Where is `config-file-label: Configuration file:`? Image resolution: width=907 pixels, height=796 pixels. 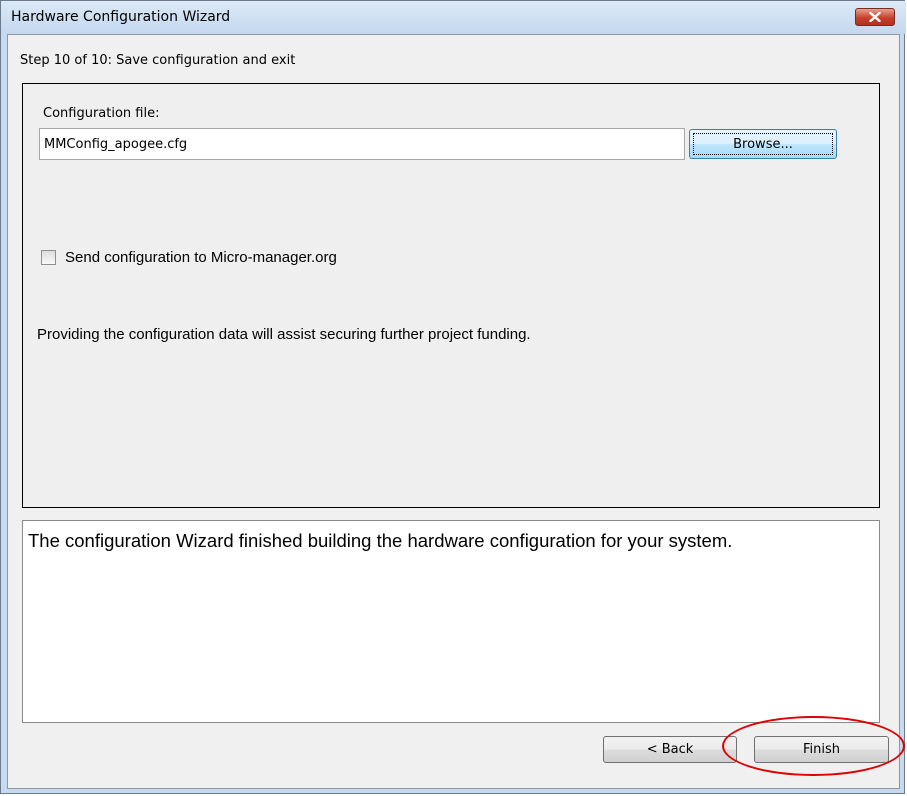 config-file-label: Configuration file: is located at coordinates (101, 113).